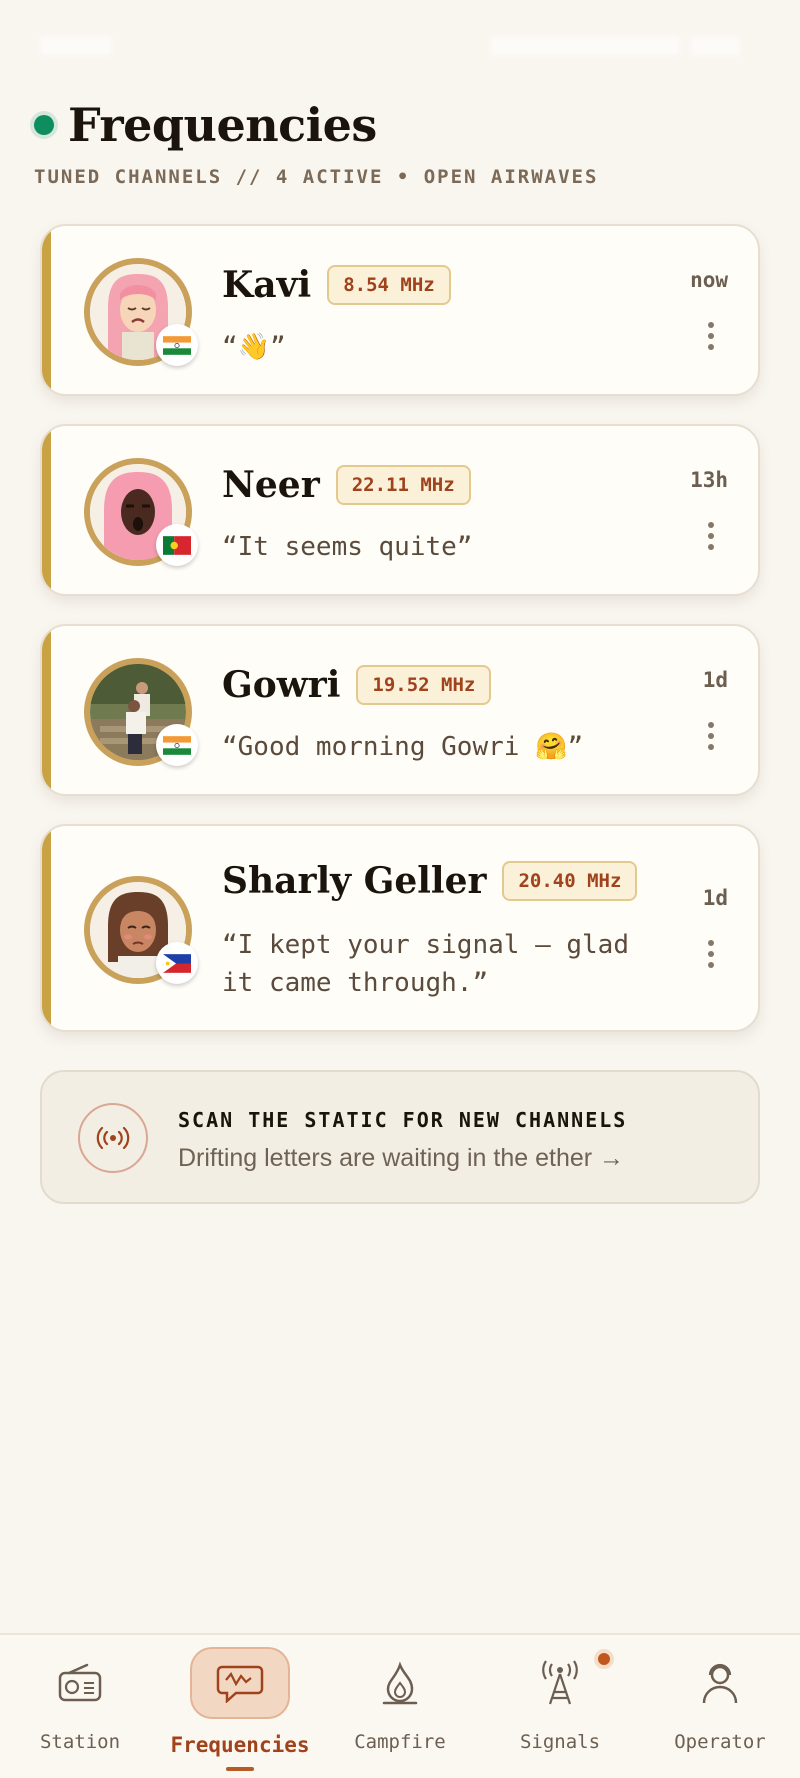 This screenshot has width=800, height=1778. What do you see at coordinates (254, 347) in the screenshot?
I see `last-message: “👋”` at bounding box center [254, 347].